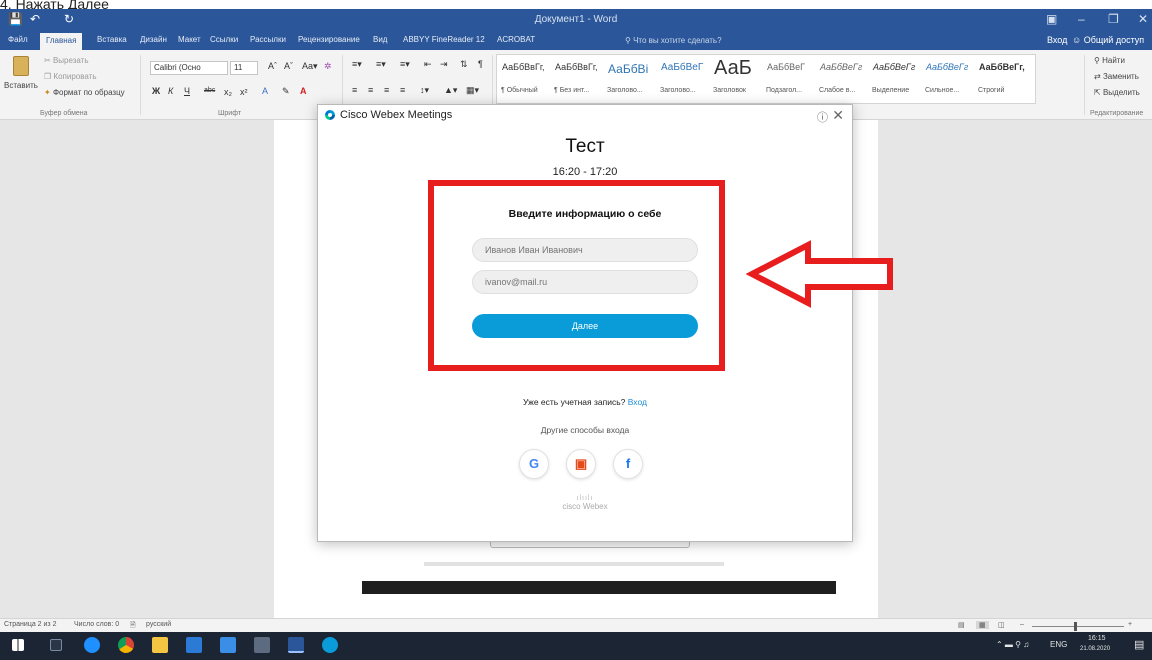 This screenshot has width=1152, height=660. What do you see at coordinates (737, 78) in the screenshot?
I see `style-item: АаБ Заголовок` at bounding box center [737, 78].